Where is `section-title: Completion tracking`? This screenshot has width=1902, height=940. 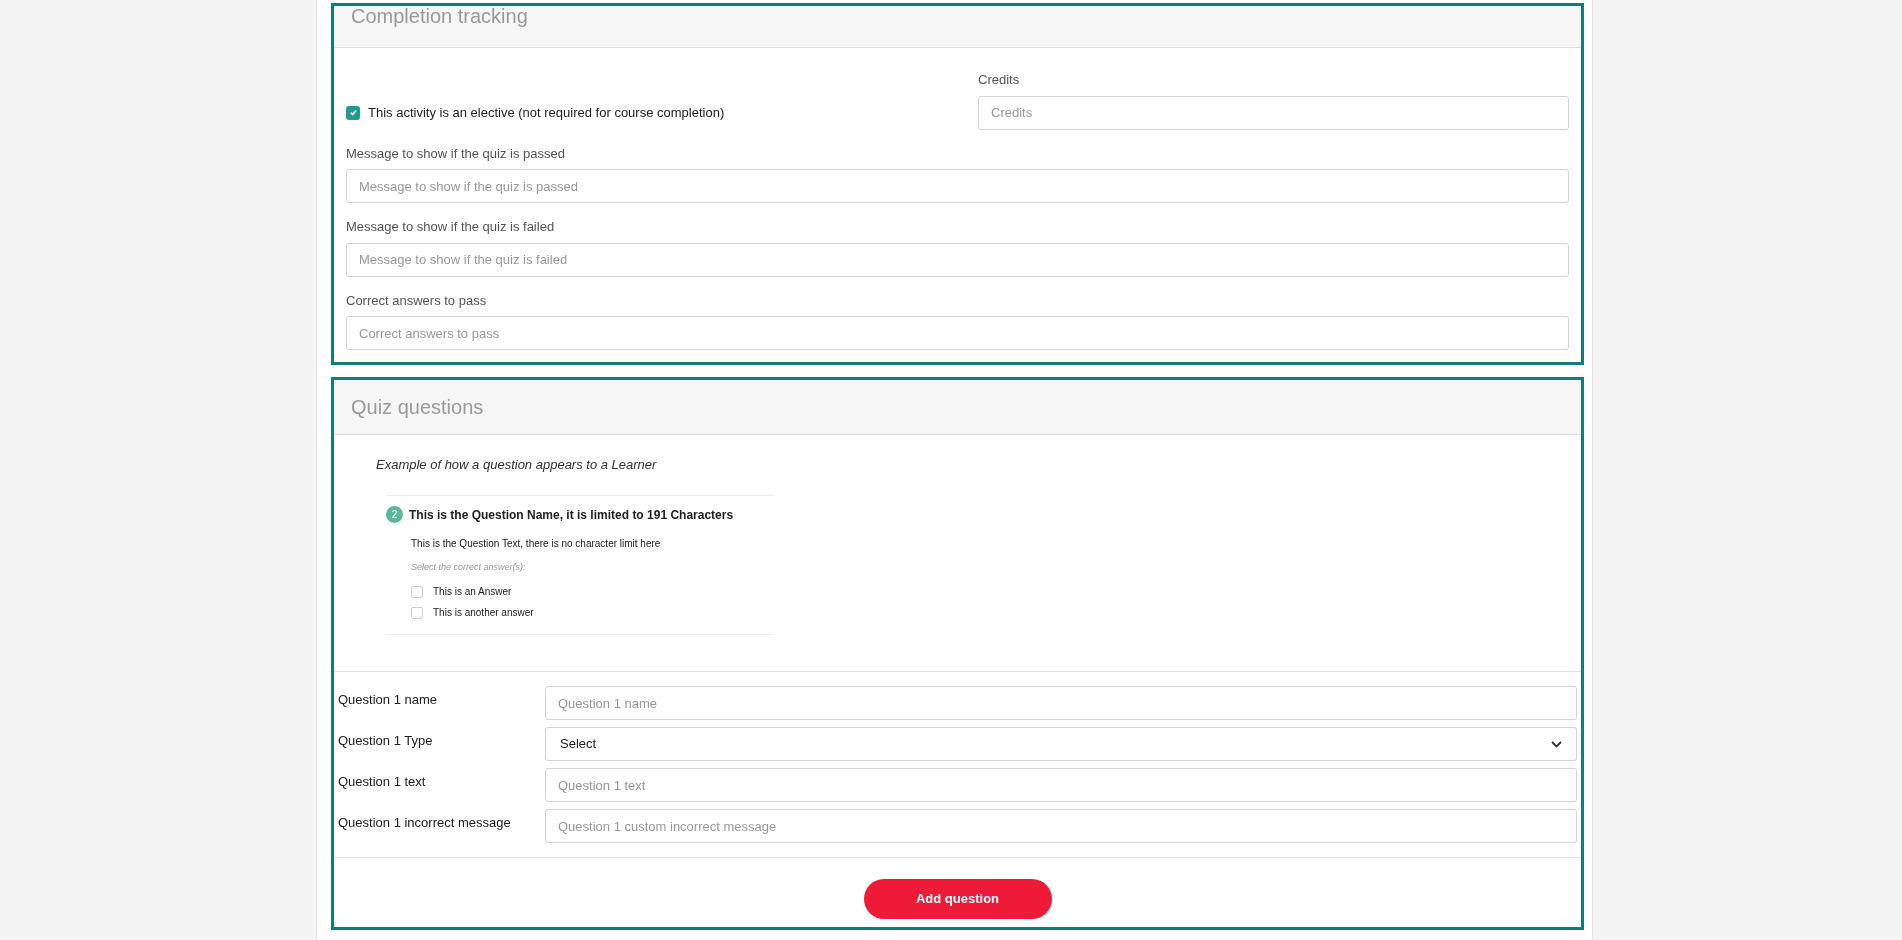
section-title: Completion tracking is located at coordinates (439, 16).